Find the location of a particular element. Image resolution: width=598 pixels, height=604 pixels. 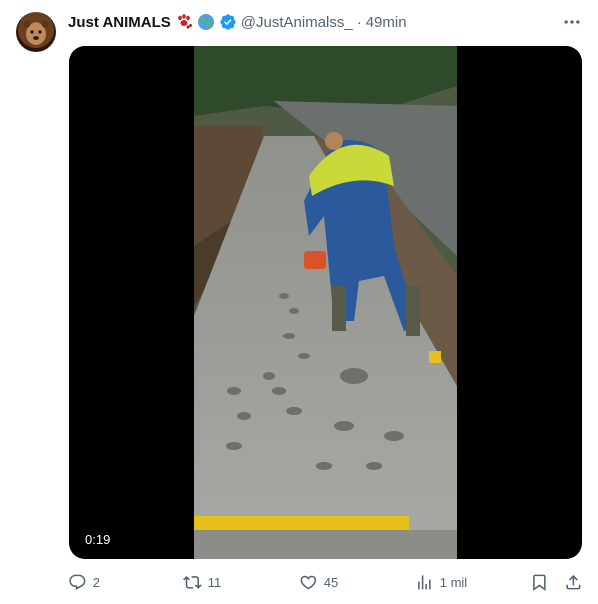

more-options-icon is located at coordinates (572, 22).